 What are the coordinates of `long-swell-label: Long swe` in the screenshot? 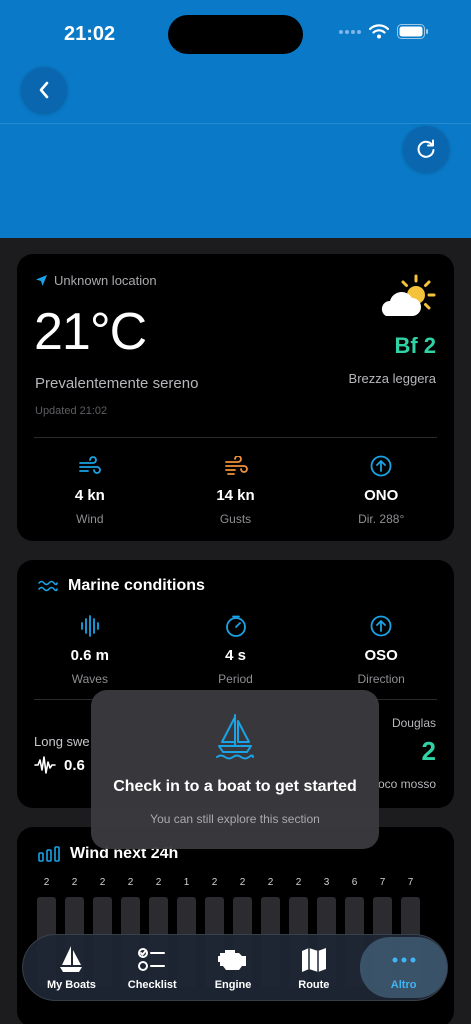 It's located at (62, 741).